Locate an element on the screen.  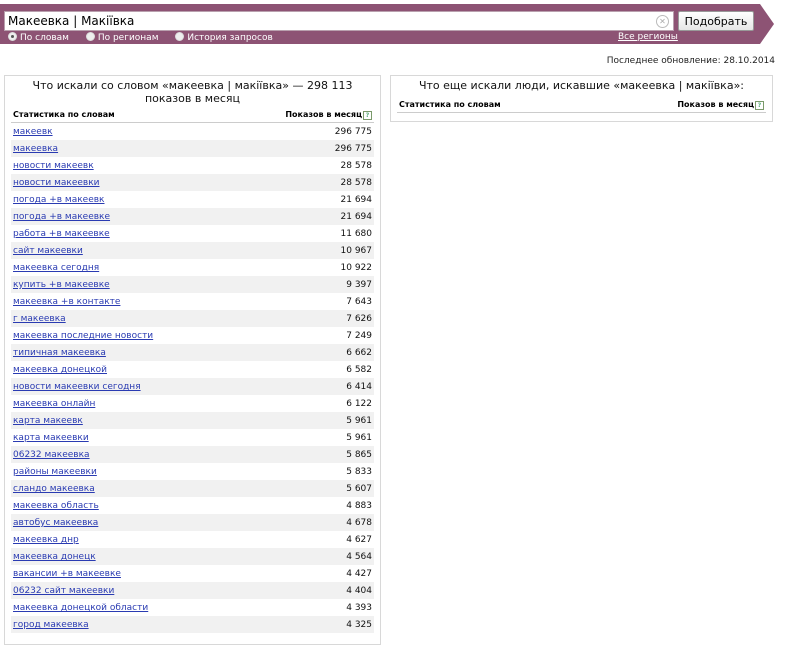
keyword-link: карта макеевк is located at coordinates (48, 421).